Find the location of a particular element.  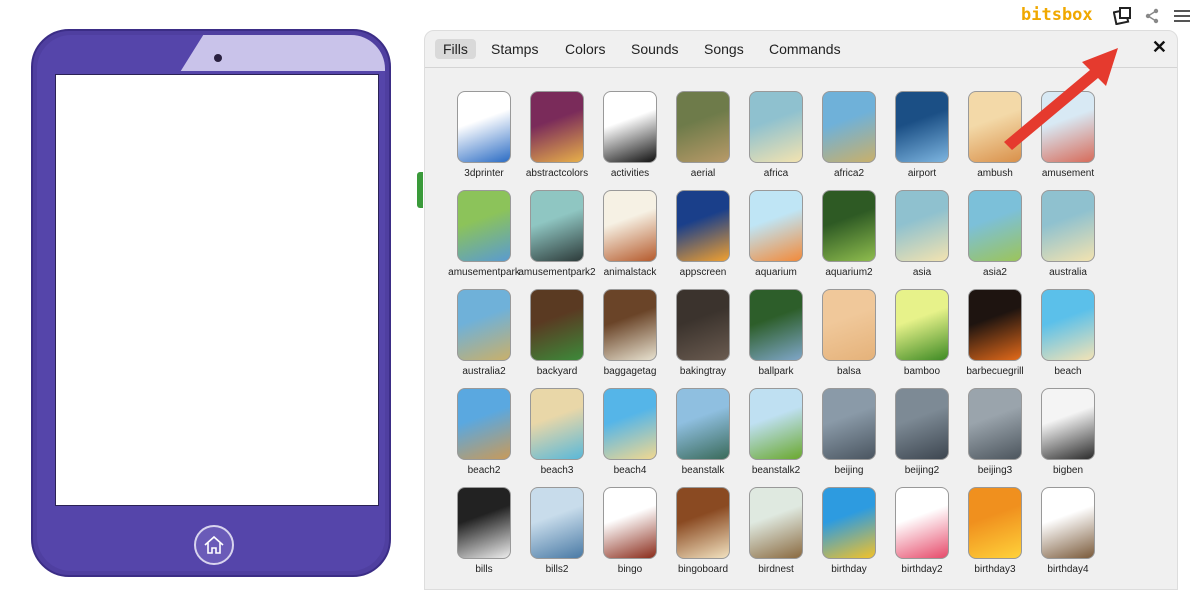

fill-item: amusement is located at coordinates (1068, 136).